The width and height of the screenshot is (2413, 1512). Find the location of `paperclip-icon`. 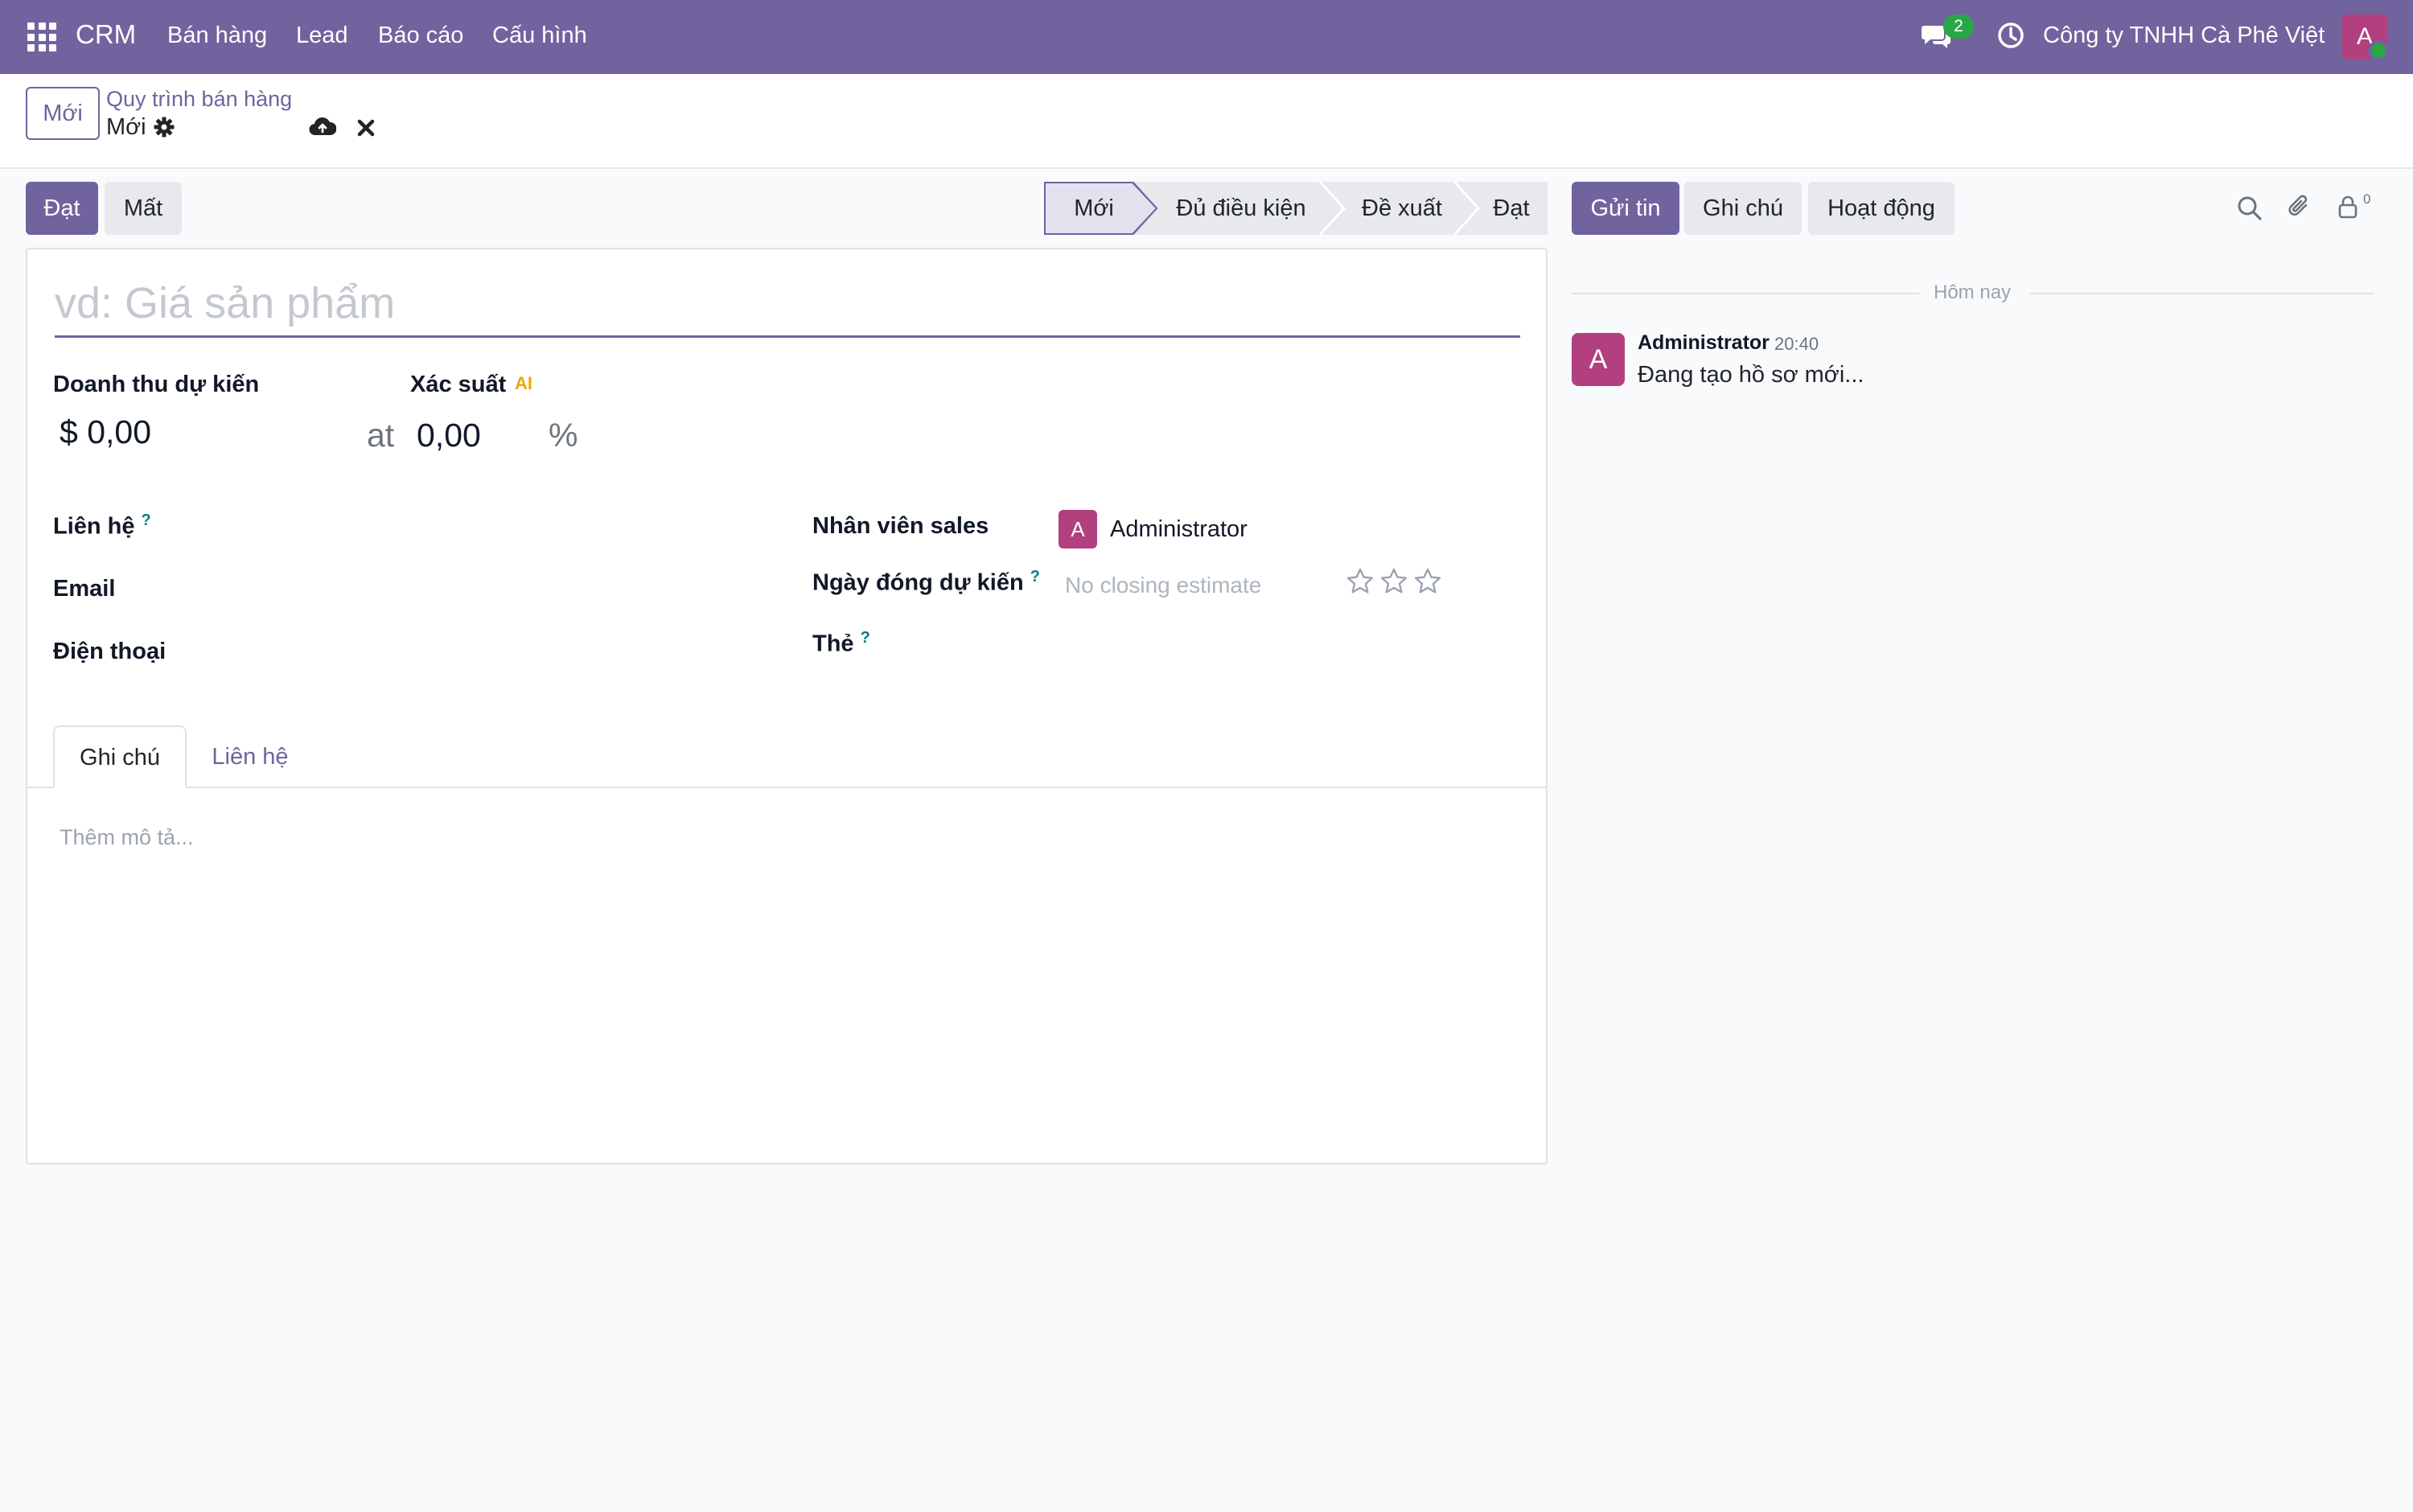

paperclip-icon is located at coordinates (2299, 207).